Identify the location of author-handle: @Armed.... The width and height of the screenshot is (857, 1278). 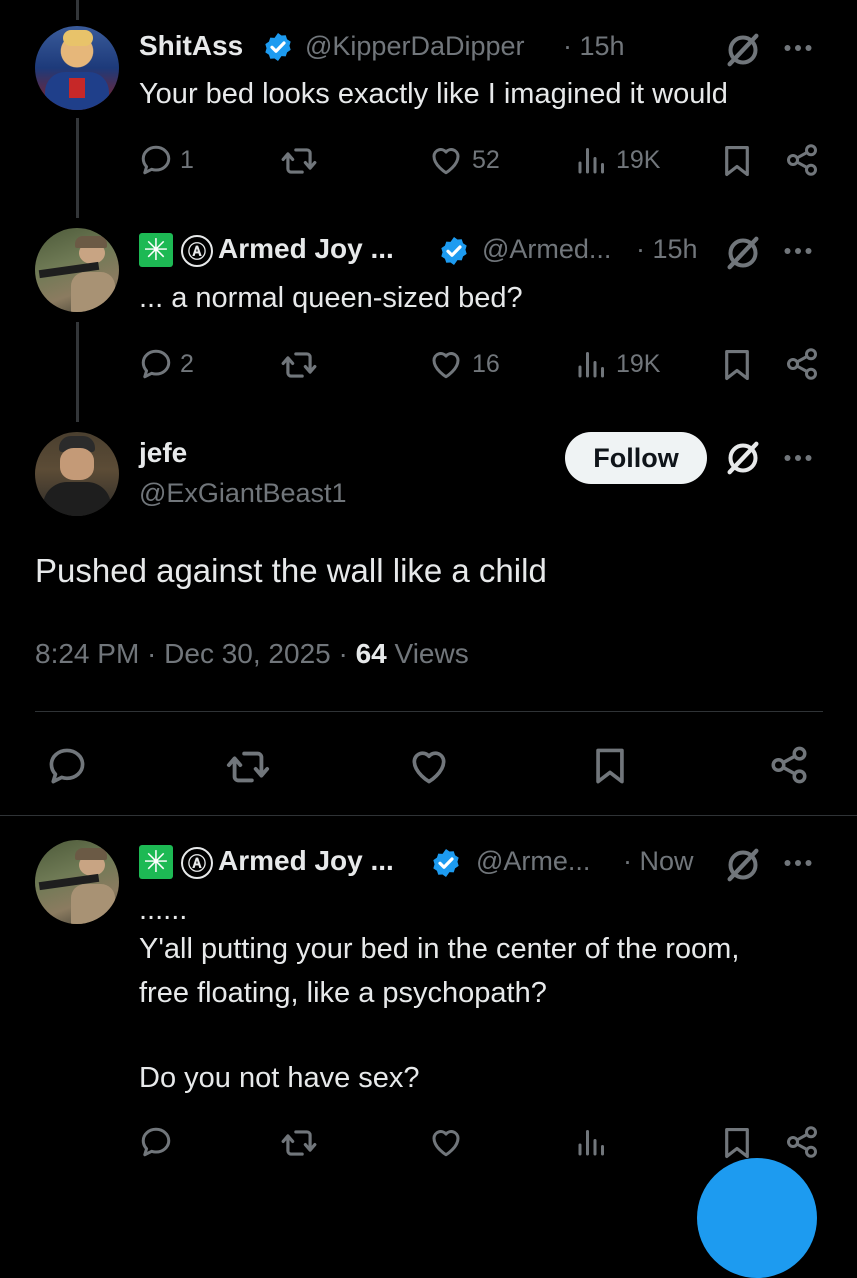
(546, 249).